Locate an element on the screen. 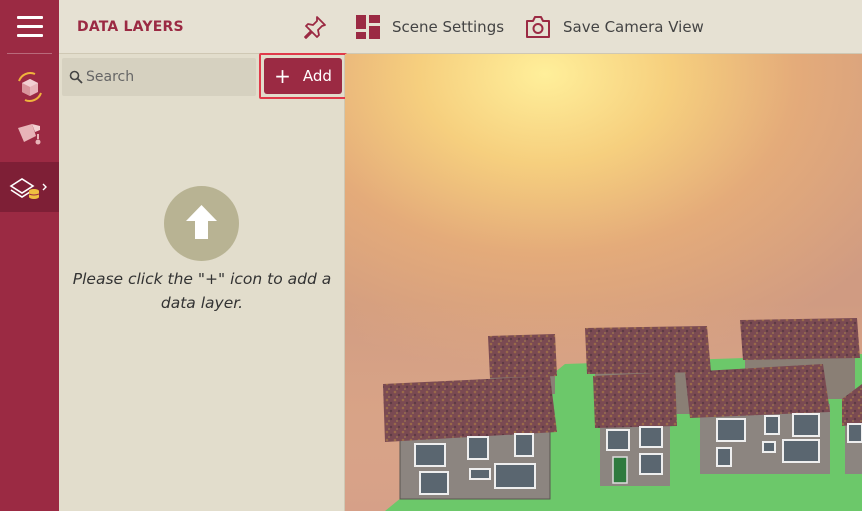 This screenshot has height=511, width=862. add-data-layer-button: + Add is located at coordinates (303, 76).